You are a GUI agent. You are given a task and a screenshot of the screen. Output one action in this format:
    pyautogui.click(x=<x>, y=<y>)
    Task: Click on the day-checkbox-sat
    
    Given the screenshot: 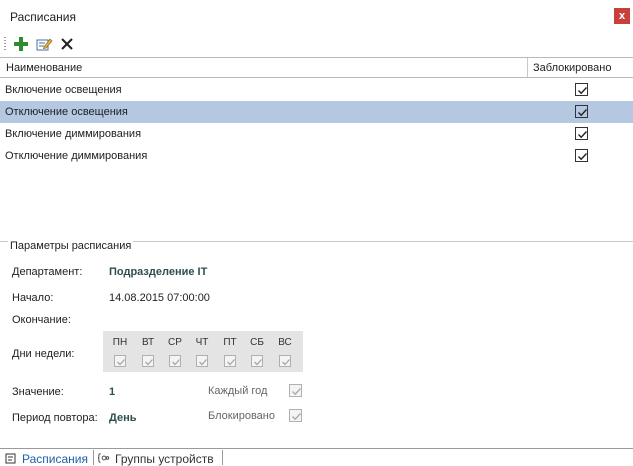 What is the action you would take?
    pyautogui.click(x=257, y=361)
    